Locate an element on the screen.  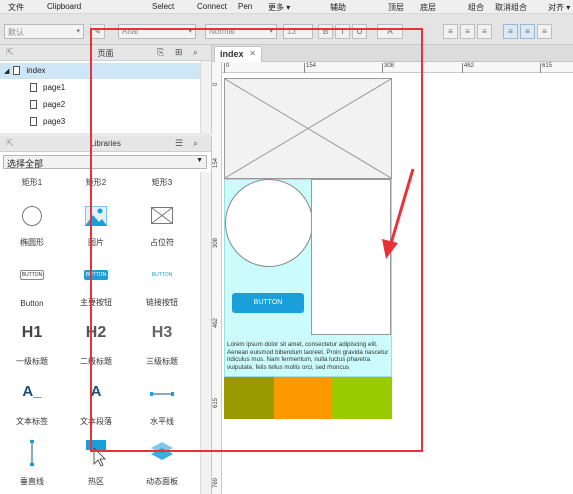
widget-label: 文本标签 is located at coordinates (32, 421).